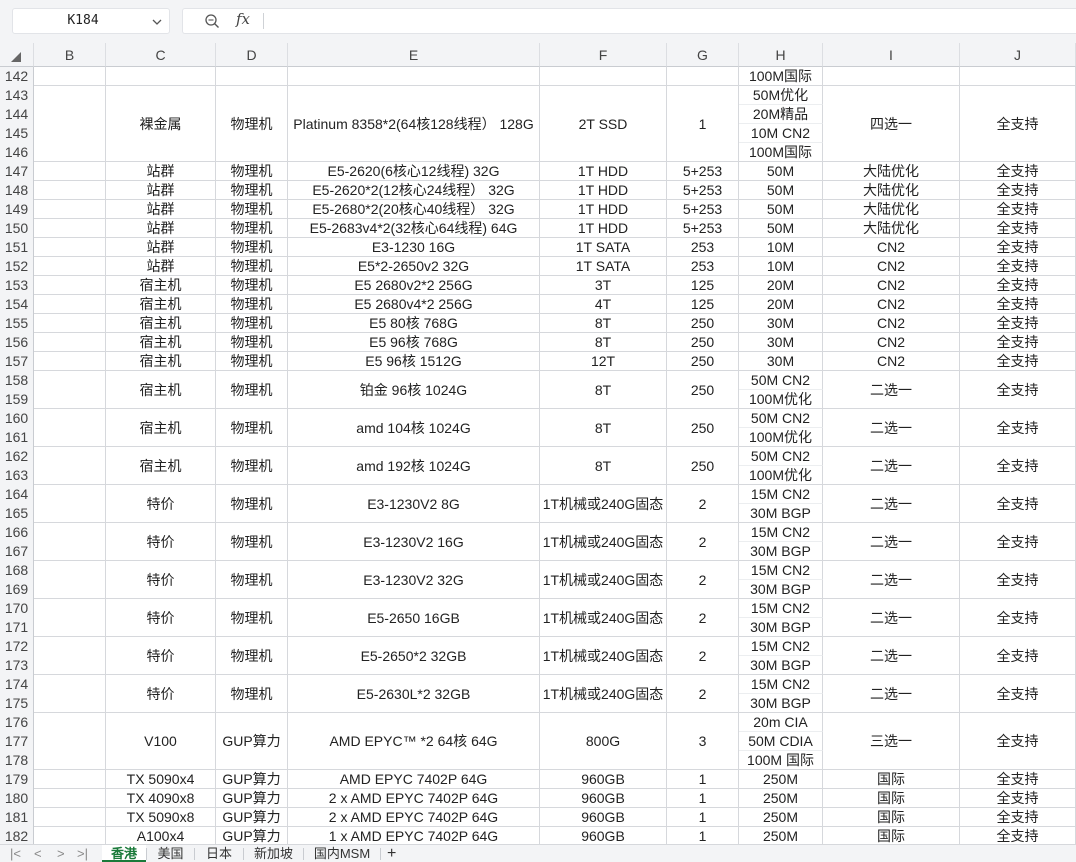 The width and height of the screenshot is (1076, 862). Describe the element at coordinates (603, 124) in the screenshot. I see `cell-f: 2T SSD` at that location.